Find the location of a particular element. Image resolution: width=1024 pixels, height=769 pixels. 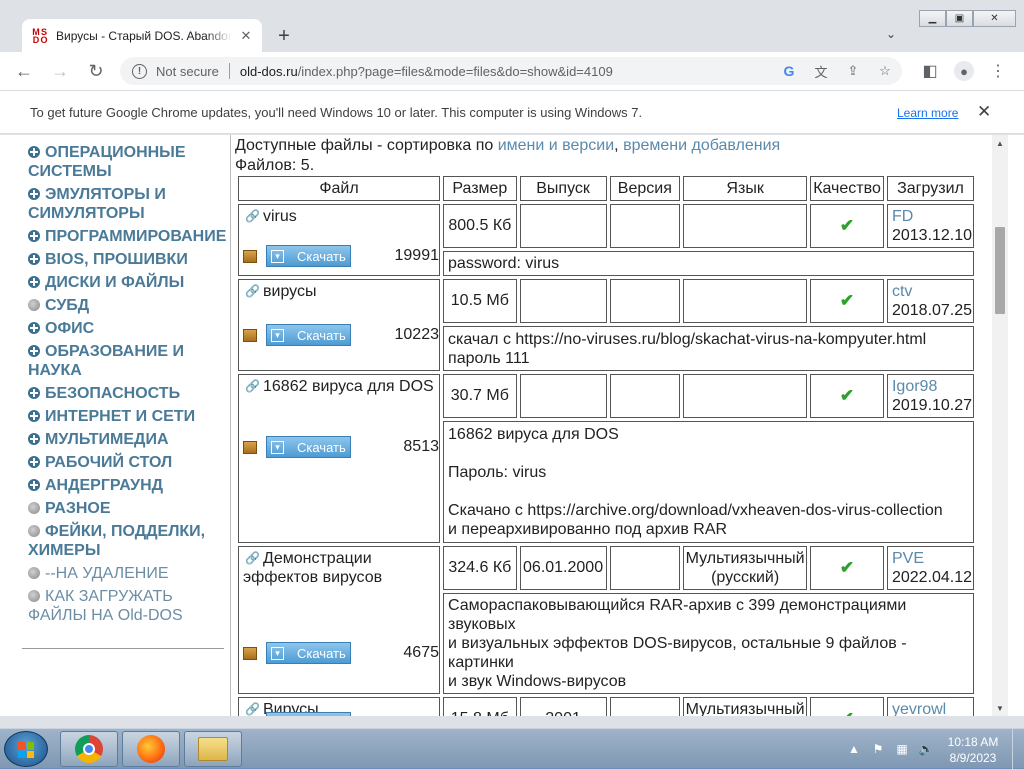

file-name: Демонстрации эффектов вирусов is located at coordinates (312, 568).